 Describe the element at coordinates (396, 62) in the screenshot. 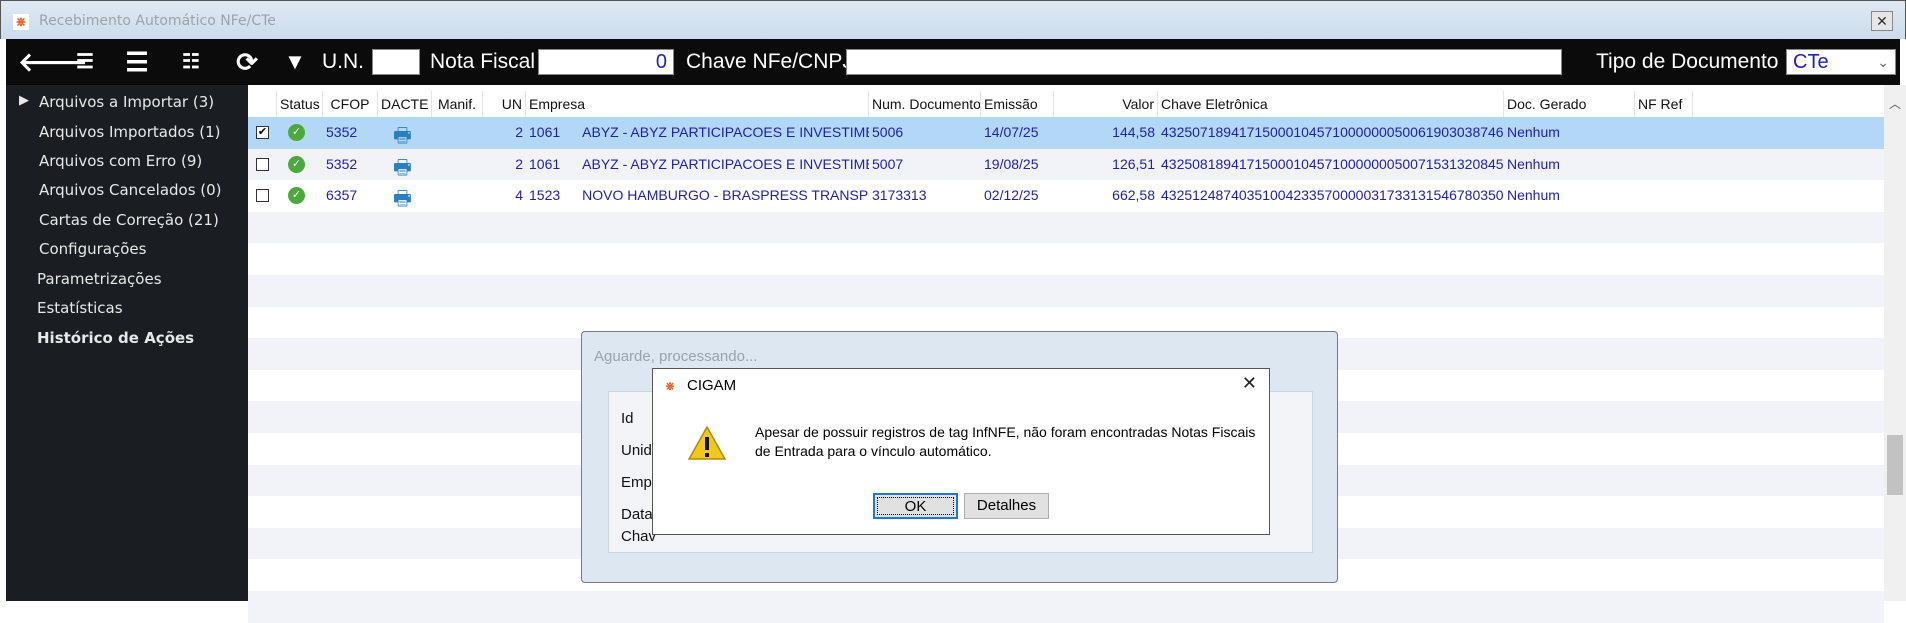

I see `un-input` at that location.